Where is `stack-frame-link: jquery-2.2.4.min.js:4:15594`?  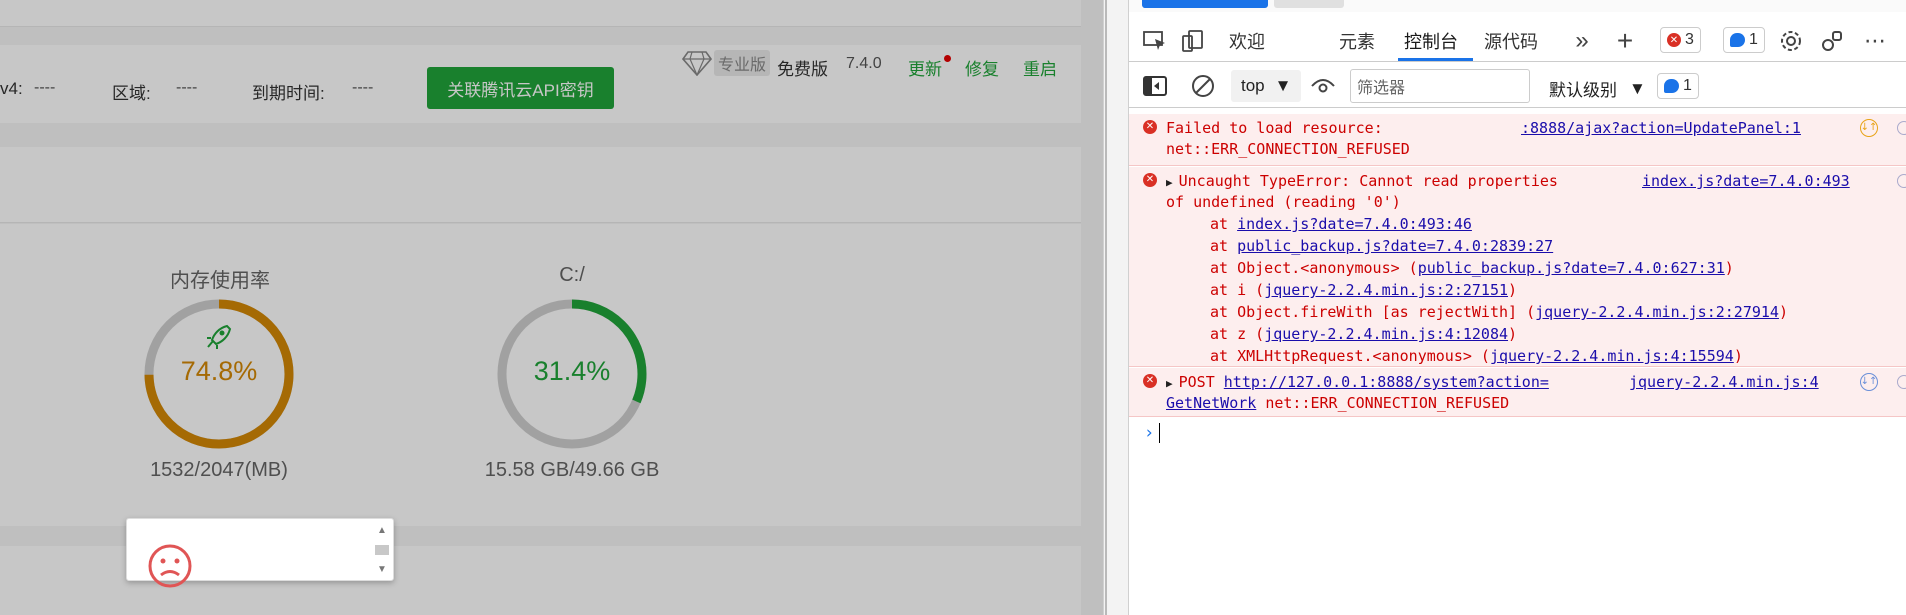 stack-frame-link: jquery-2.2.4.min.js:4:15594 is located at coordinates (1612, 356).